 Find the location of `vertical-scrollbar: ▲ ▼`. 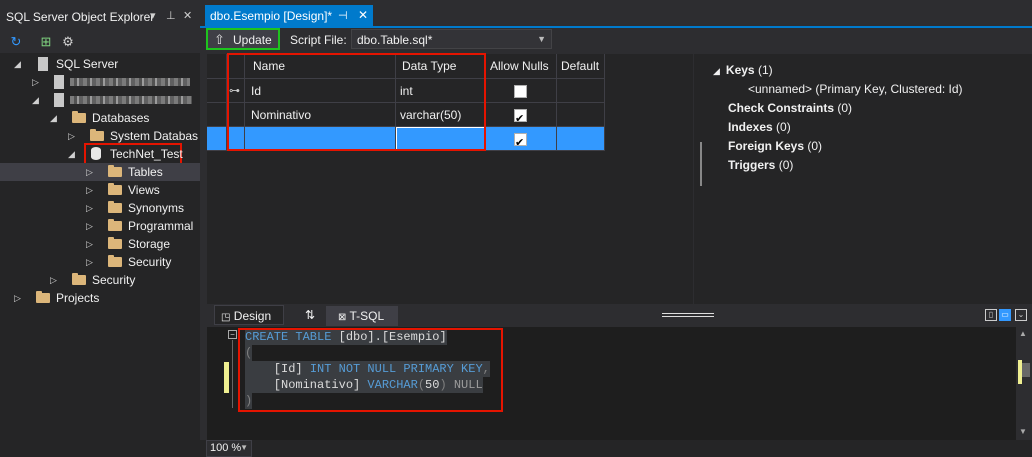

vertical-scrollbar: ▲ ▼ is located at coordinates (1024, 383).